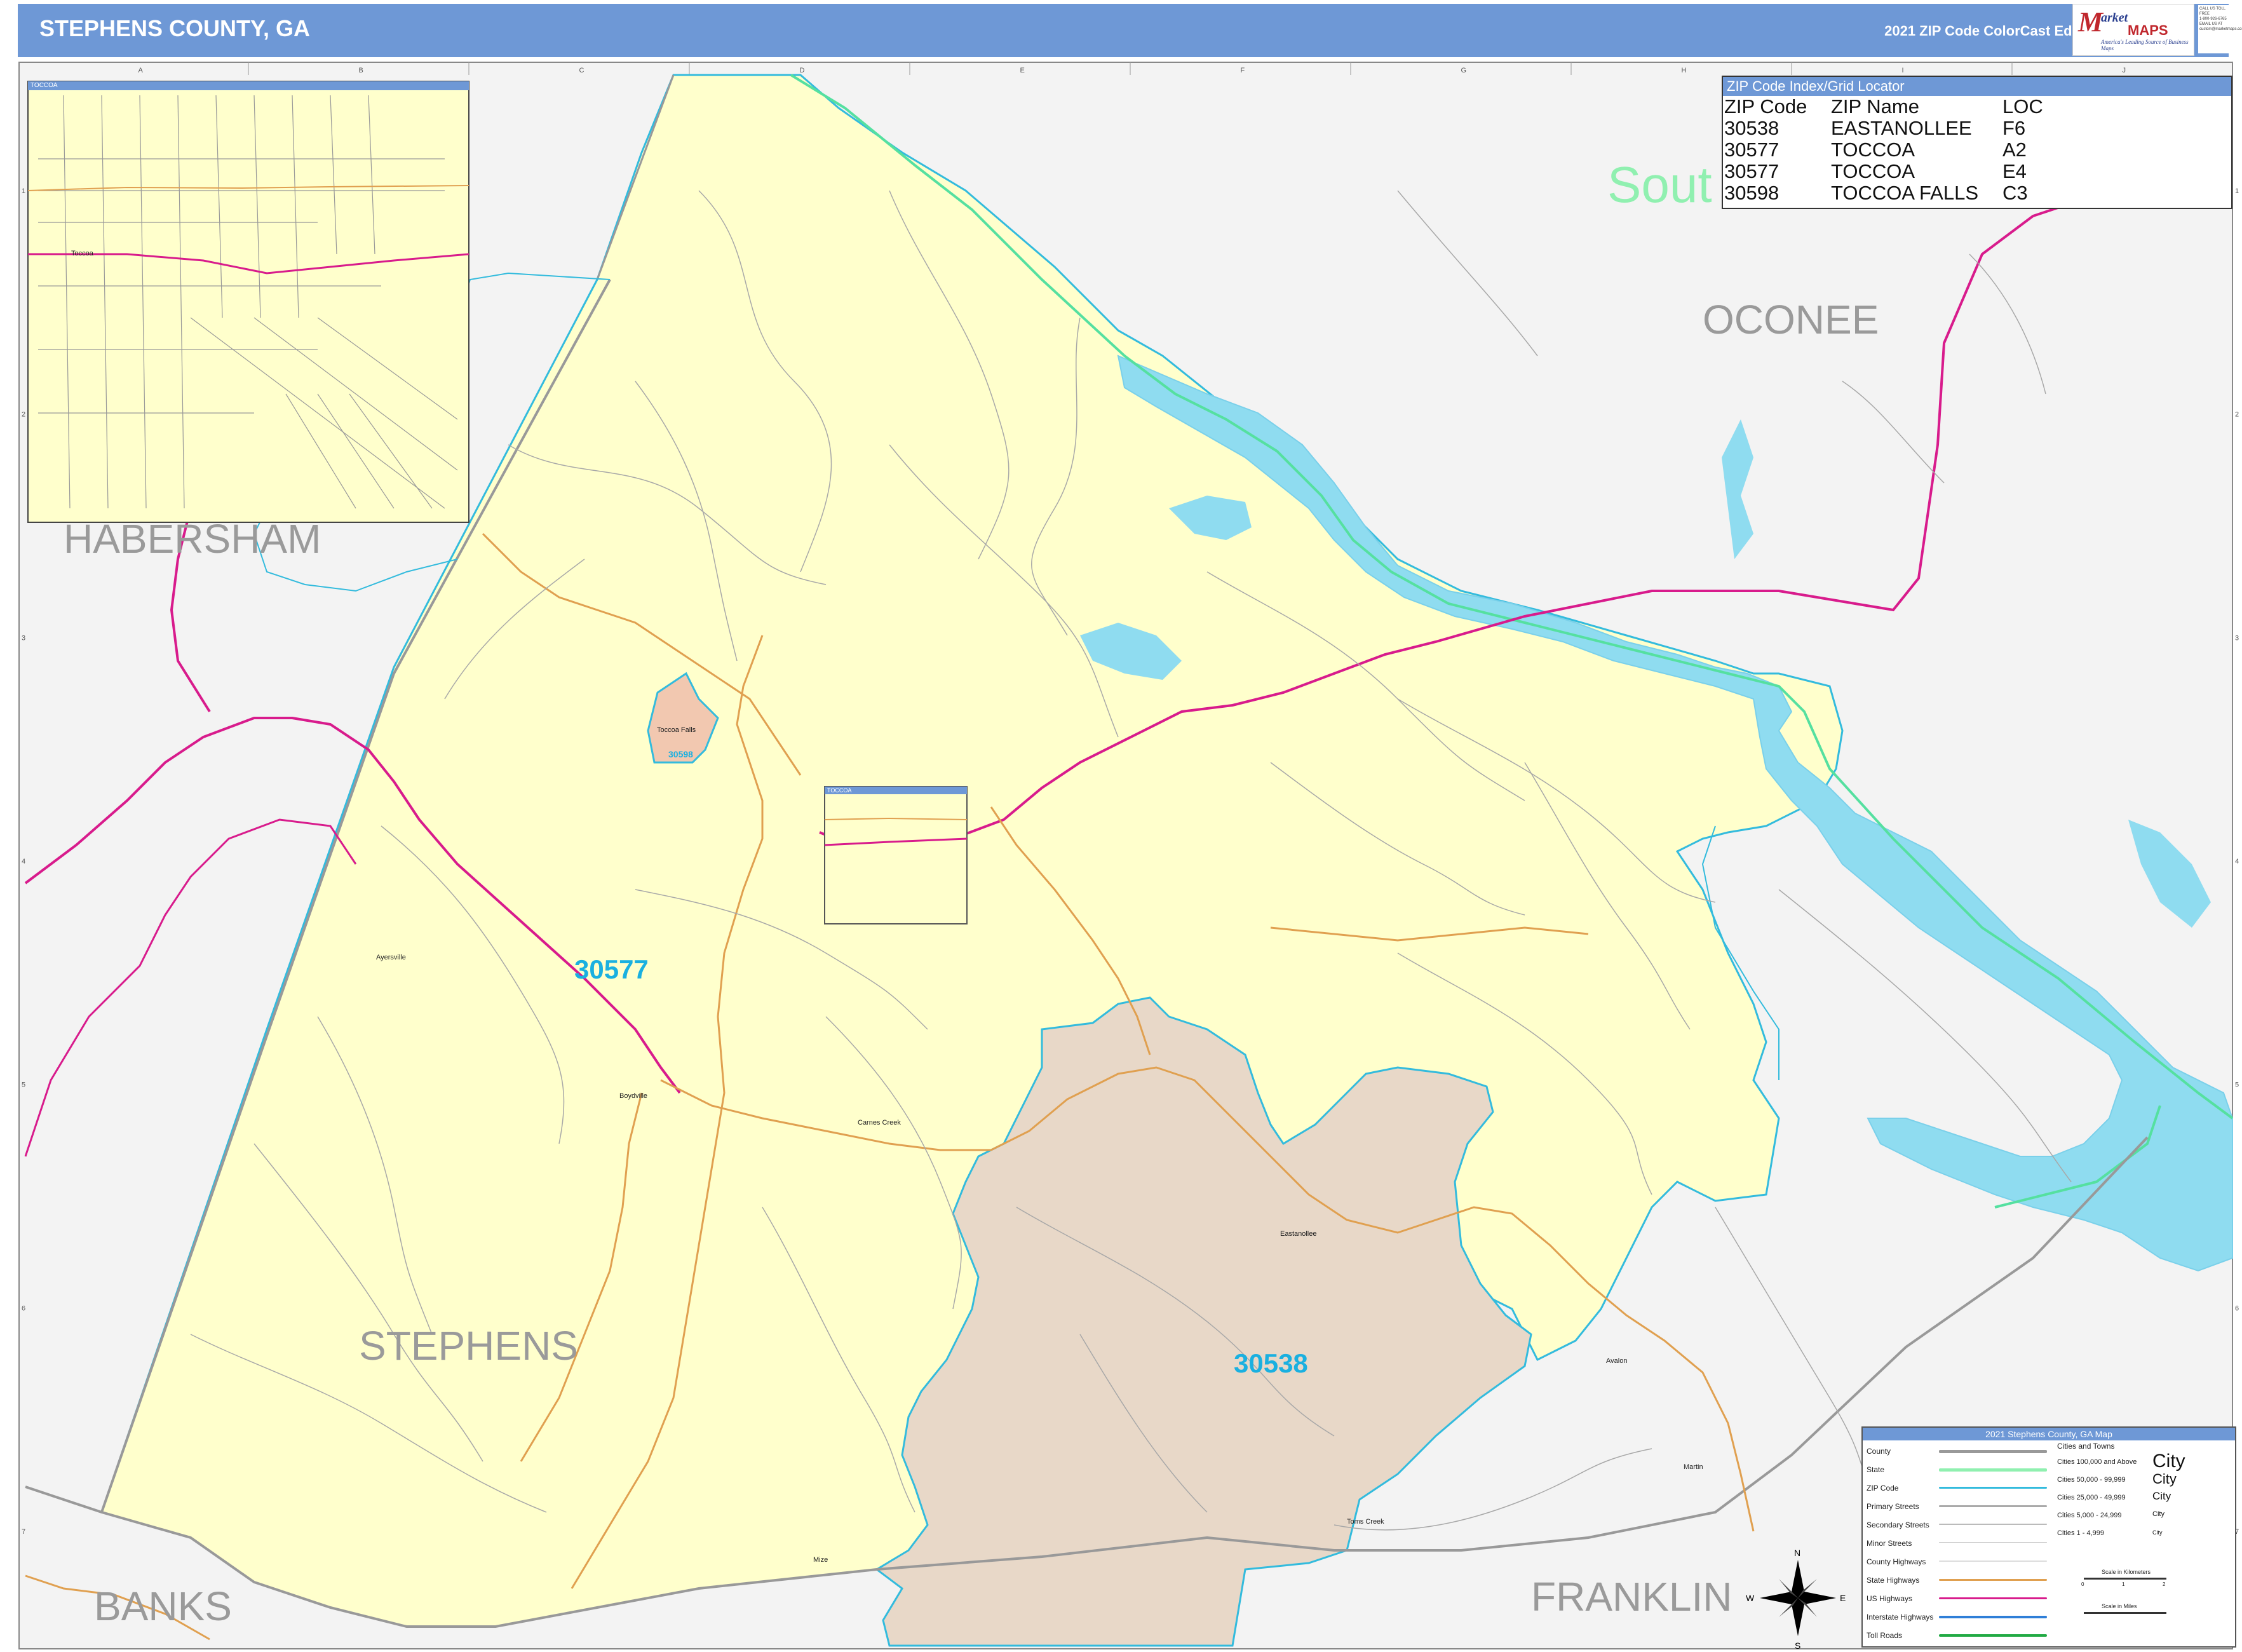 This screenshot has height=1652, width=2242. I want to click on legend-scale-mi: Scale in Miles, so click(2119, 1606).